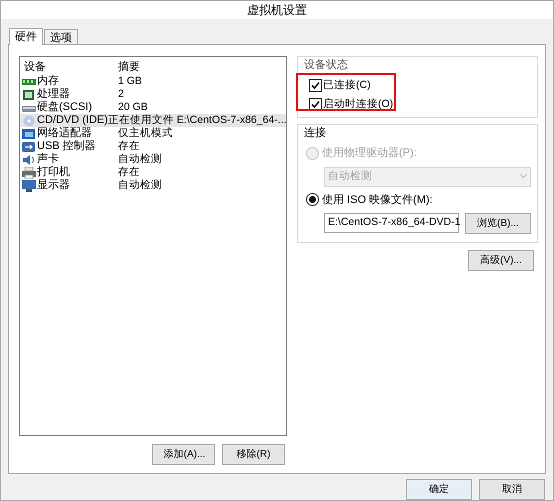 This screenshot has width=554, height=501. I want to click on disc-icon, so click(29, 120).